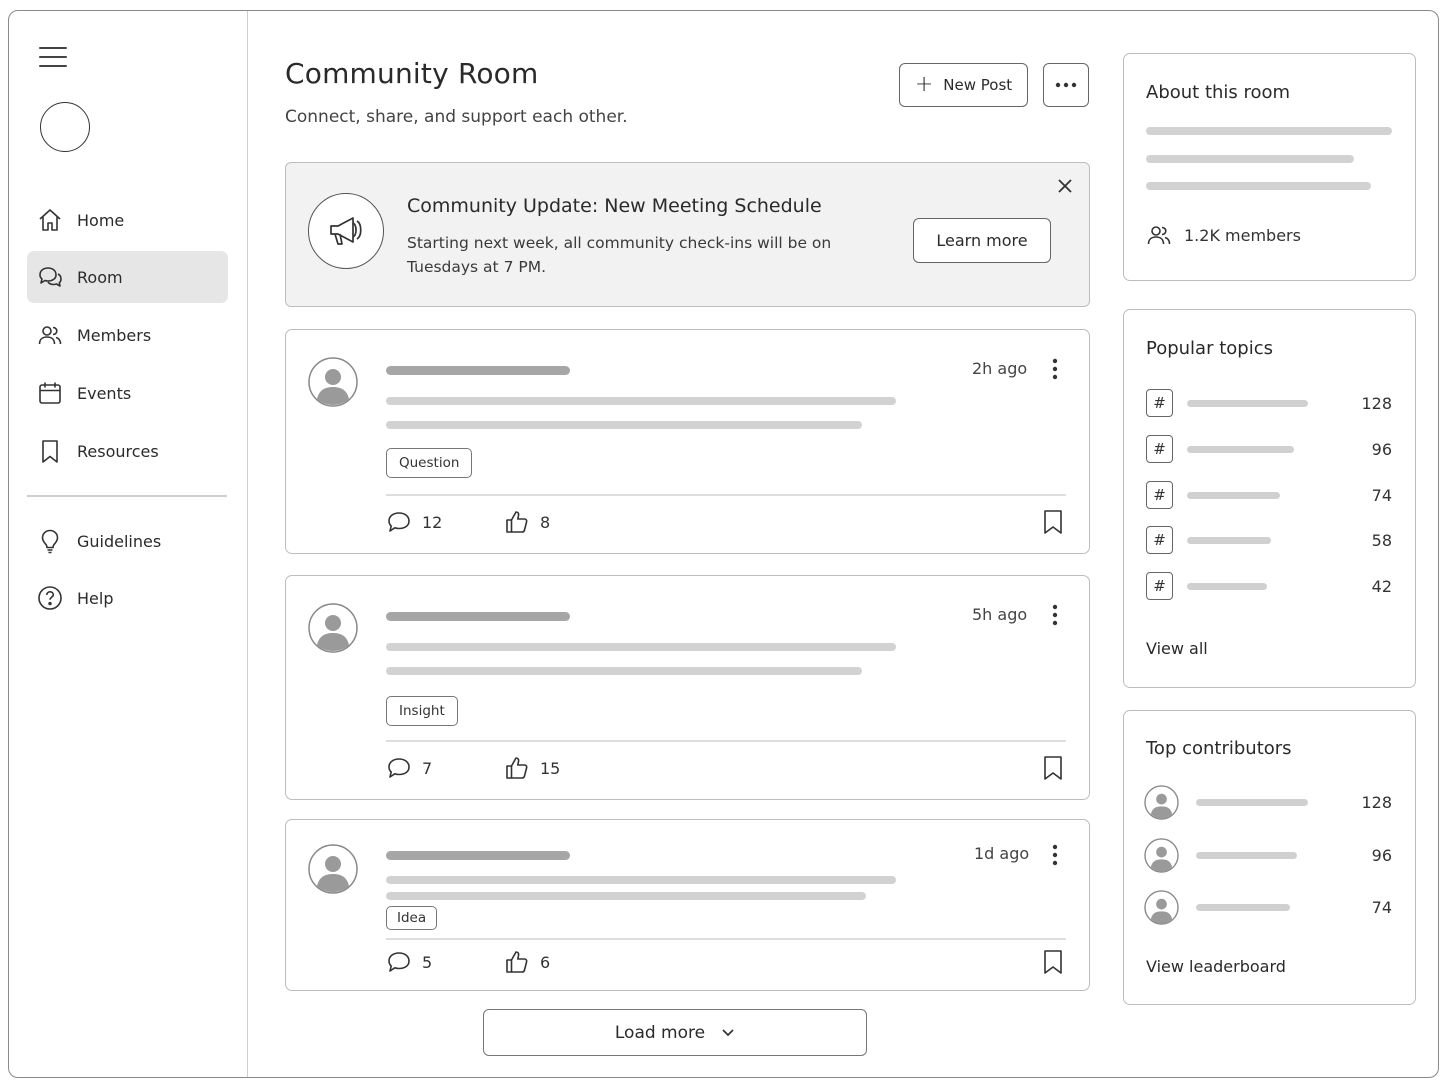 The image size is (1448, 1086). What do you see at coordinates (1269, 449) in the screenshot?
I see `topic-row: # 96` at bounding box center [1269, 449].